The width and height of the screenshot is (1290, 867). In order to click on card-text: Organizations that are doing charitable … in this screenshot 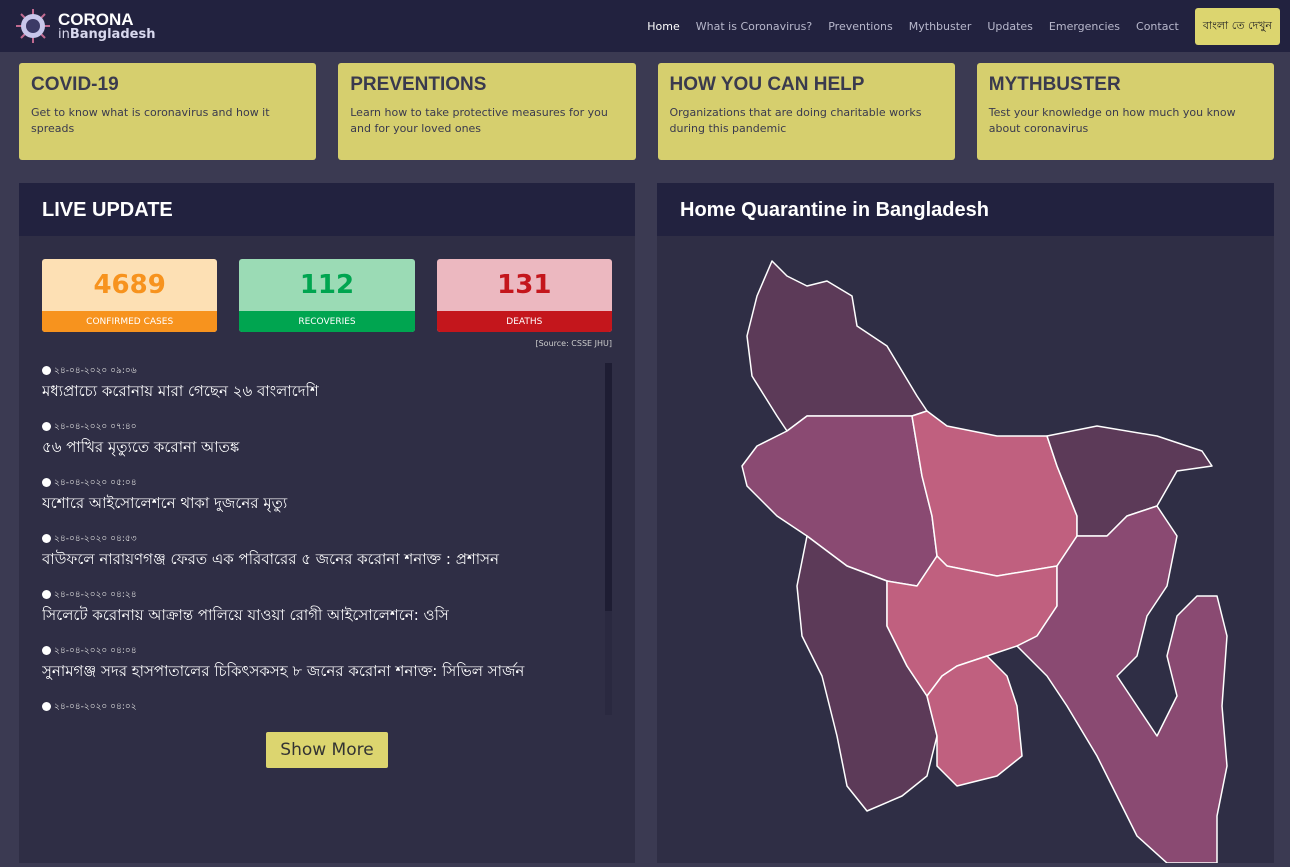, I will do `click(795, 120)`.